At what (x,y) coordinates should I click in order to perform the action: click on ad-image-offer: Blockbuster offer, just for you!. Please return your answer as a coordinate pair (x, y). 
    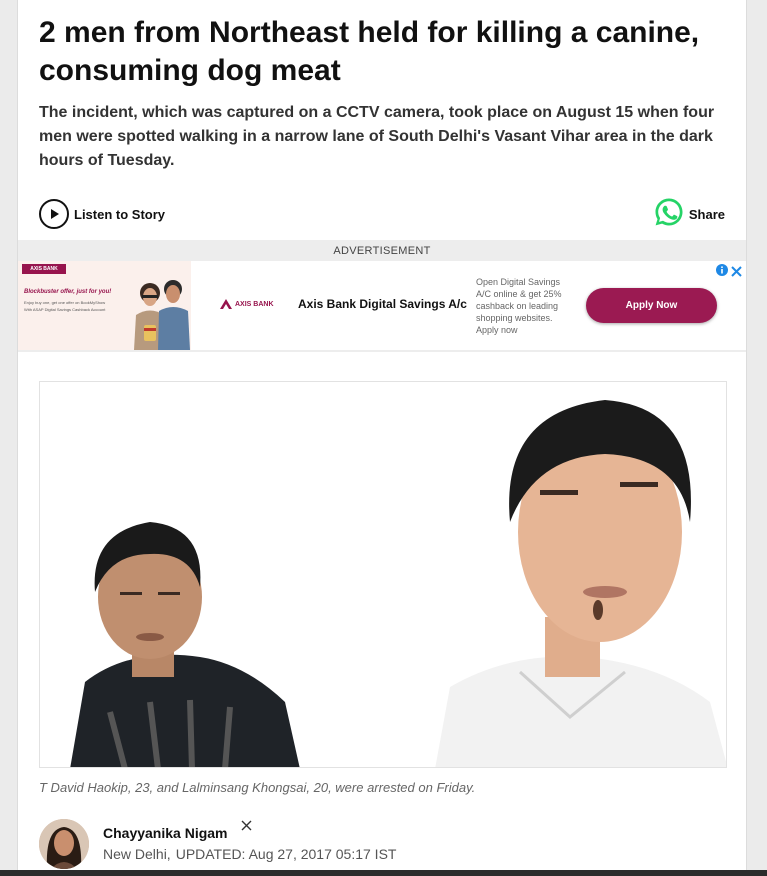
    Looking at the image, I should click on (68, 292).